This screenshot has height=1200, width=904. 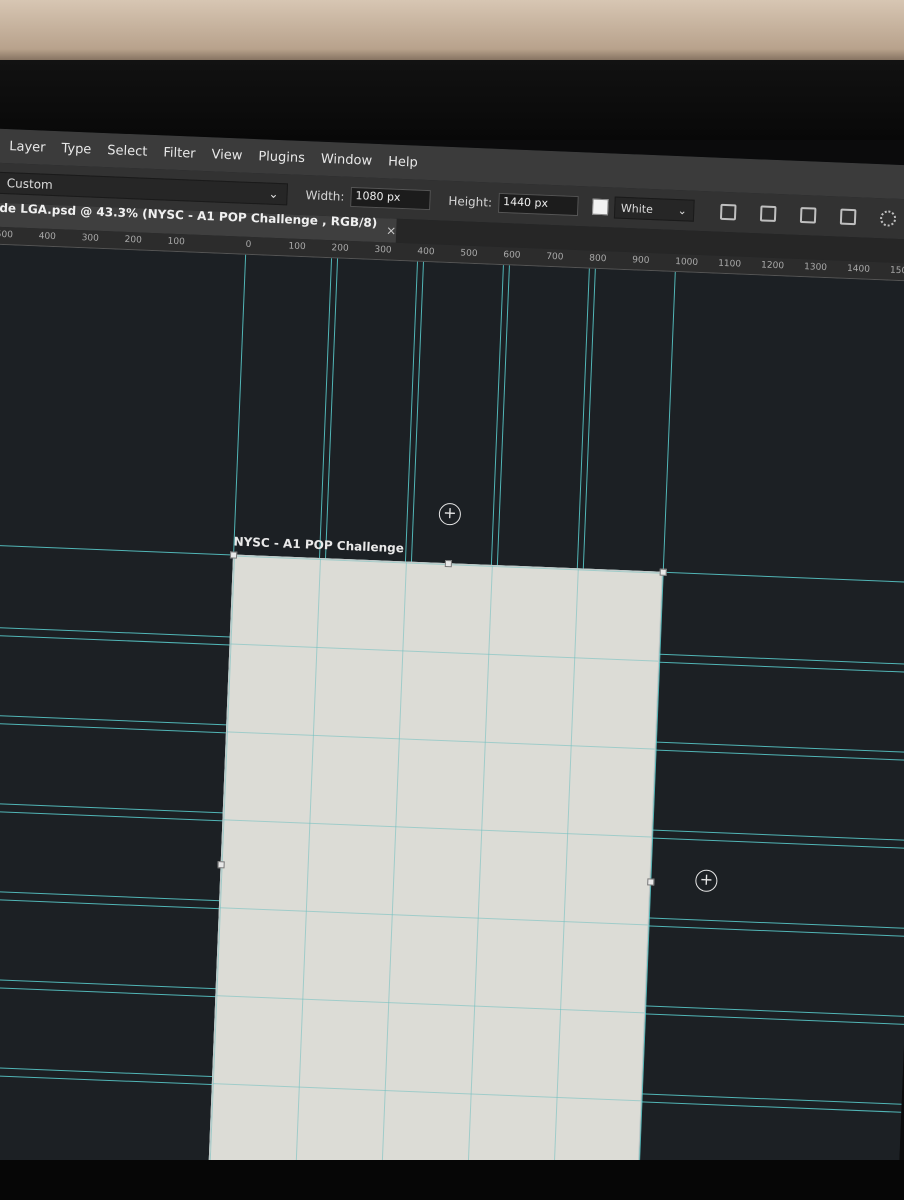 I want to click on width-field: 1080 px, so click(x=390, y=198).